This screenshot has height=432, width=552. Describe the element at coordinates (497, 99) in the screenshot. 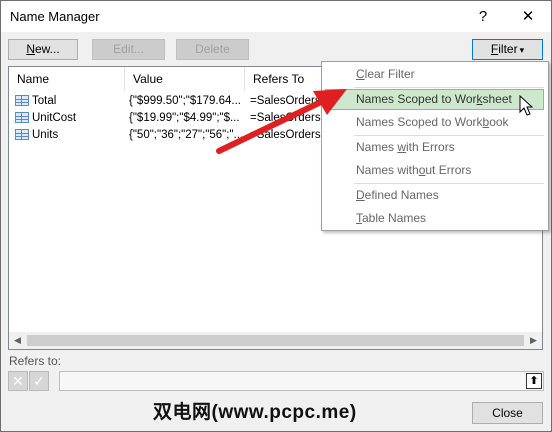

I see `menu-text: sheet` at that location.